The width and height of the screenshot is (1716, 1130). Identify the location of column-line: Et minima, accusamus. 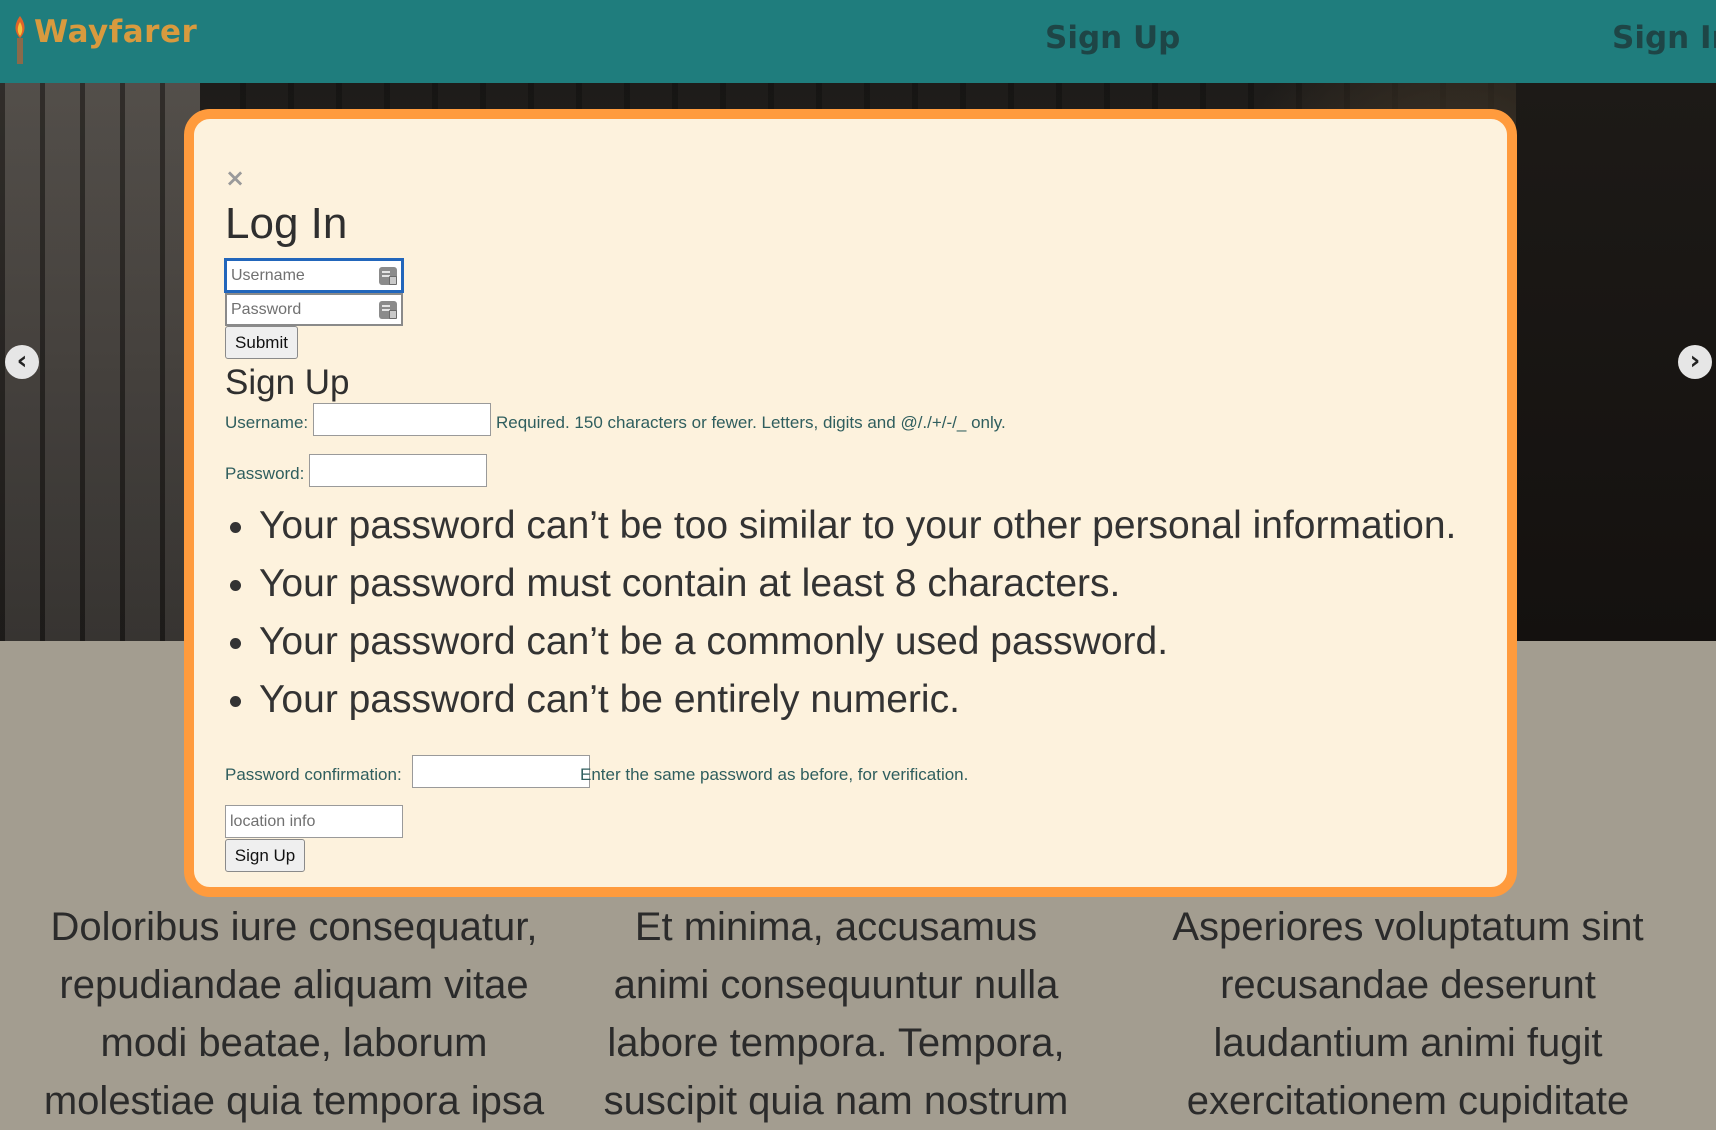
(836, 927).